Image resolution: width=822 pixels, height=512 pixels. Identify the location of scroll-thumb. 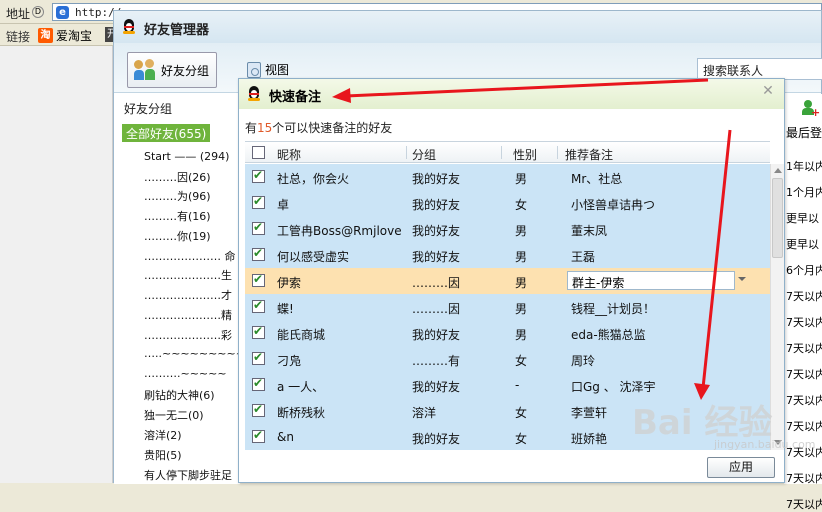
(777, 218).